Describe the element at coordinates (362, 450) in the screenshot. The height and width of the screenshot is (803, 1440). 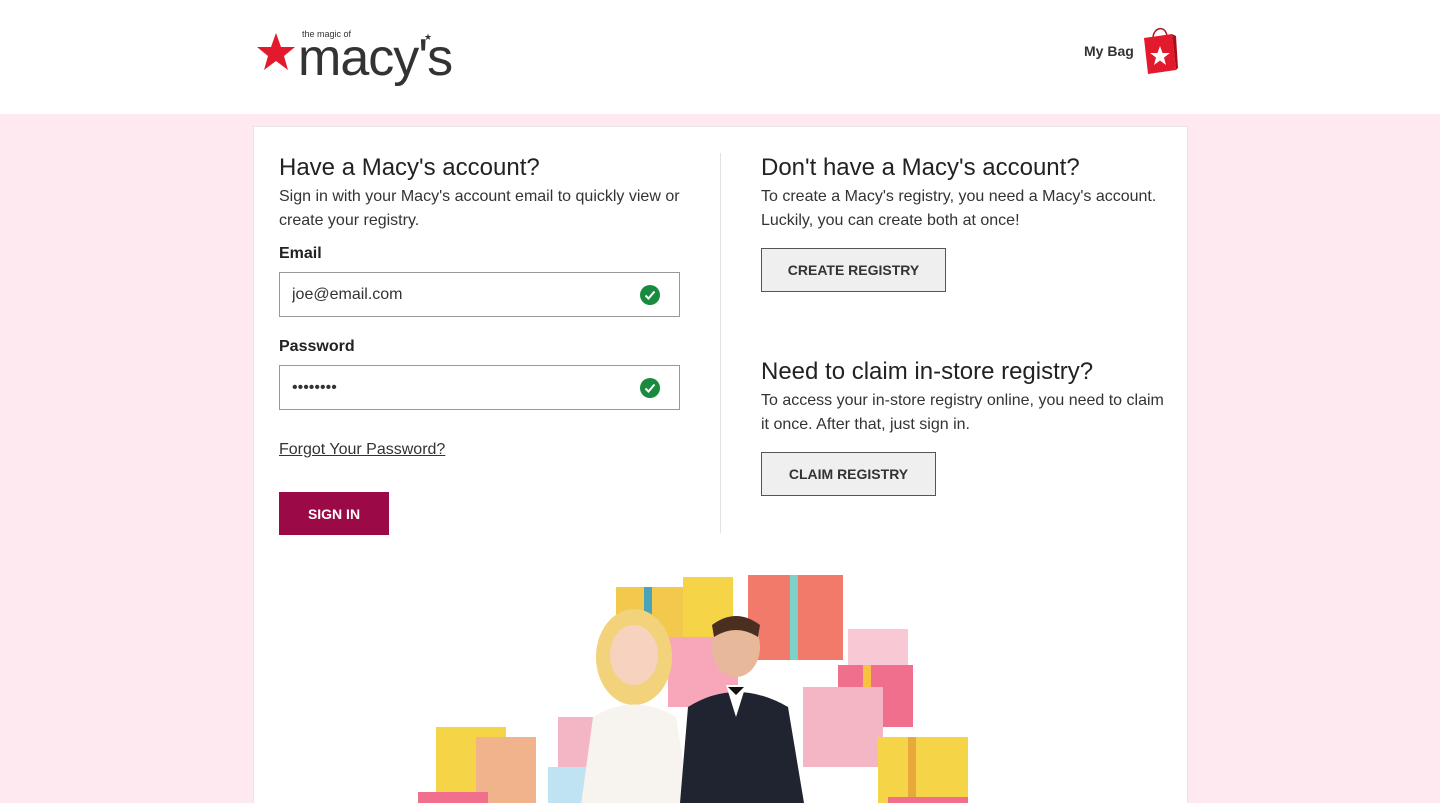
I see `forgot-password-link: Forgot Your Password?` at that location.